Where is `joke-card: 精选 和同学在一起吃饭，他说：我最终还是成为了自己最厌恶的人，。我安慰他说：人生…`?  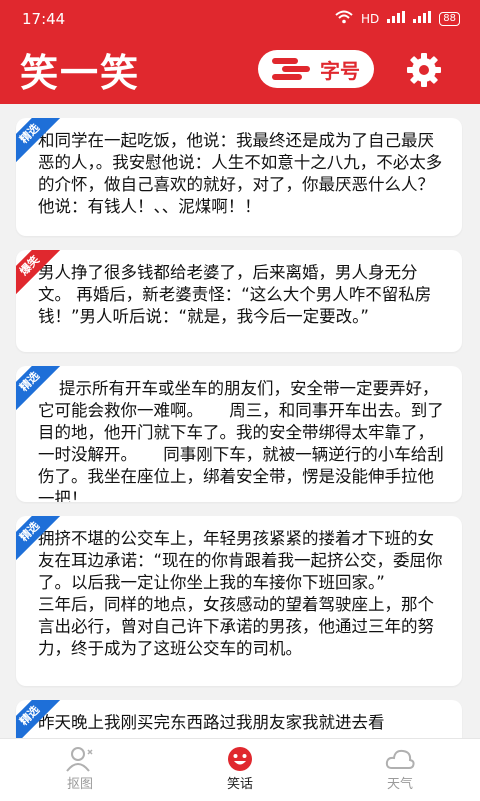 joke-card: 精选 和同学在一起吃饭，他说：我最终还是成为了自己最厌恶的人，。我安慰他说：人生… is located at coordinates (239, 177).